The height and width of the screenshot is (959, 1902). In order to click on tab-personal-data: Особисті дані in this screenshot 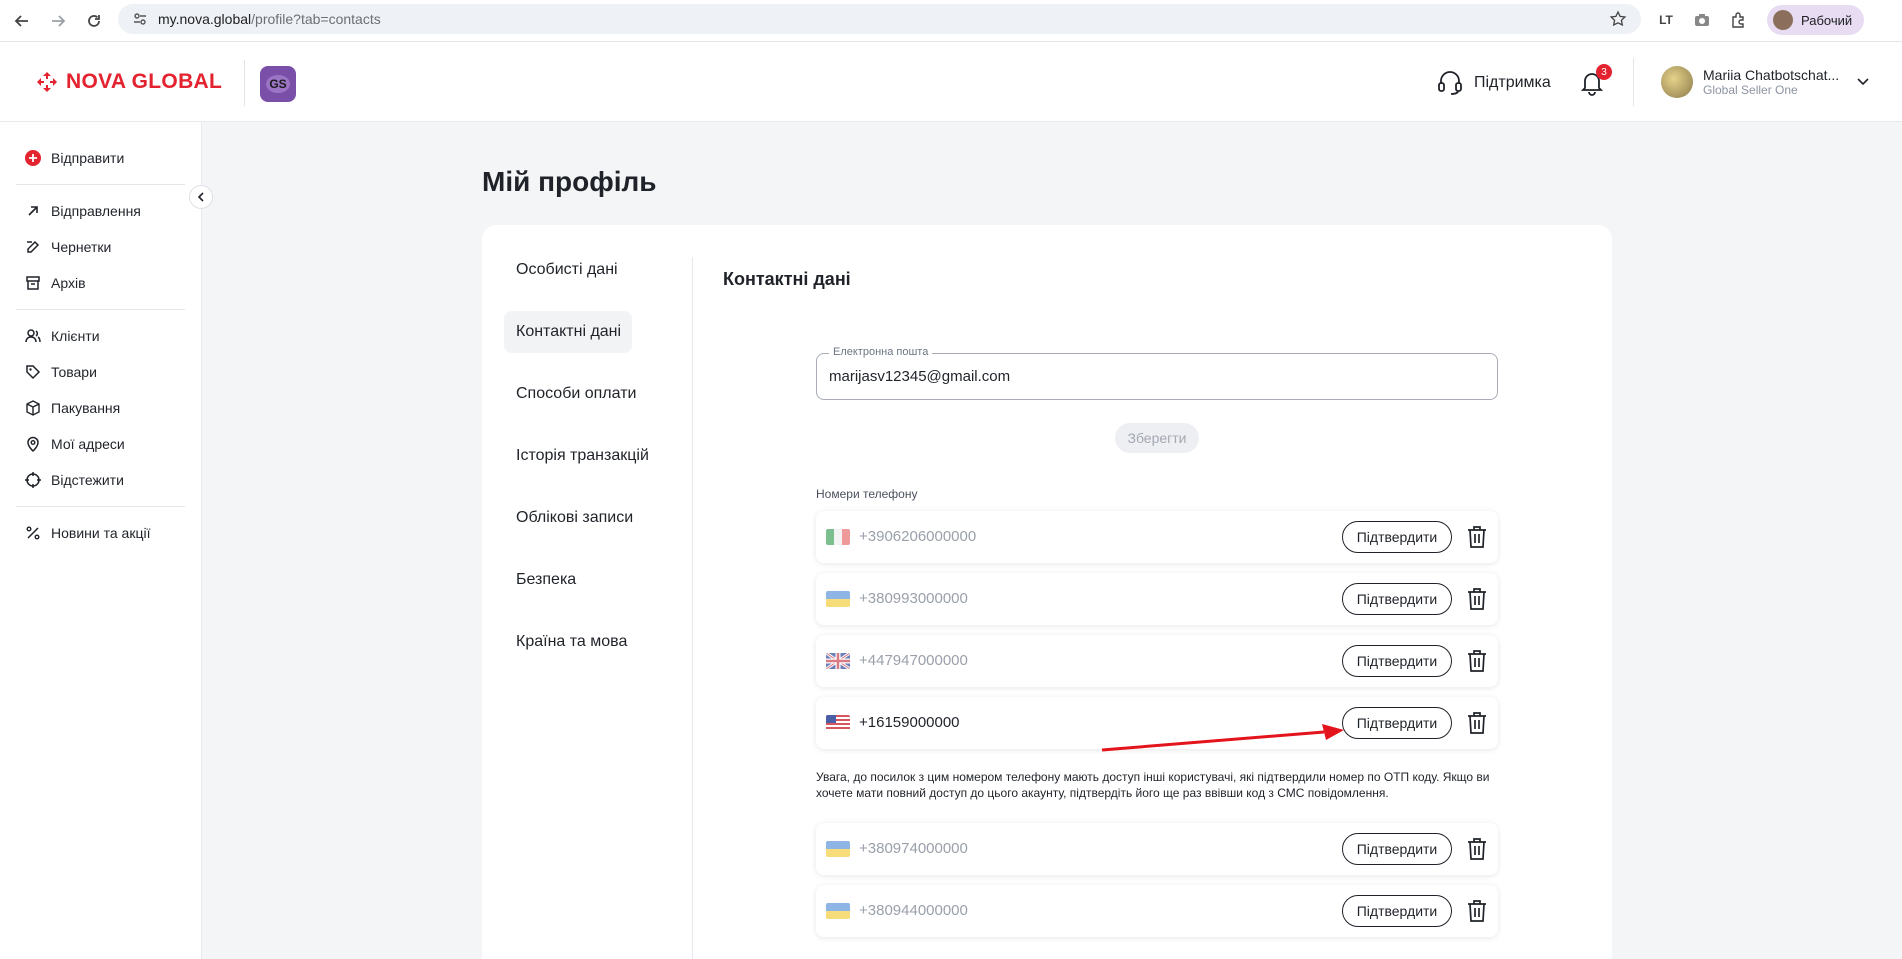, I will do `click(593, 270)`.